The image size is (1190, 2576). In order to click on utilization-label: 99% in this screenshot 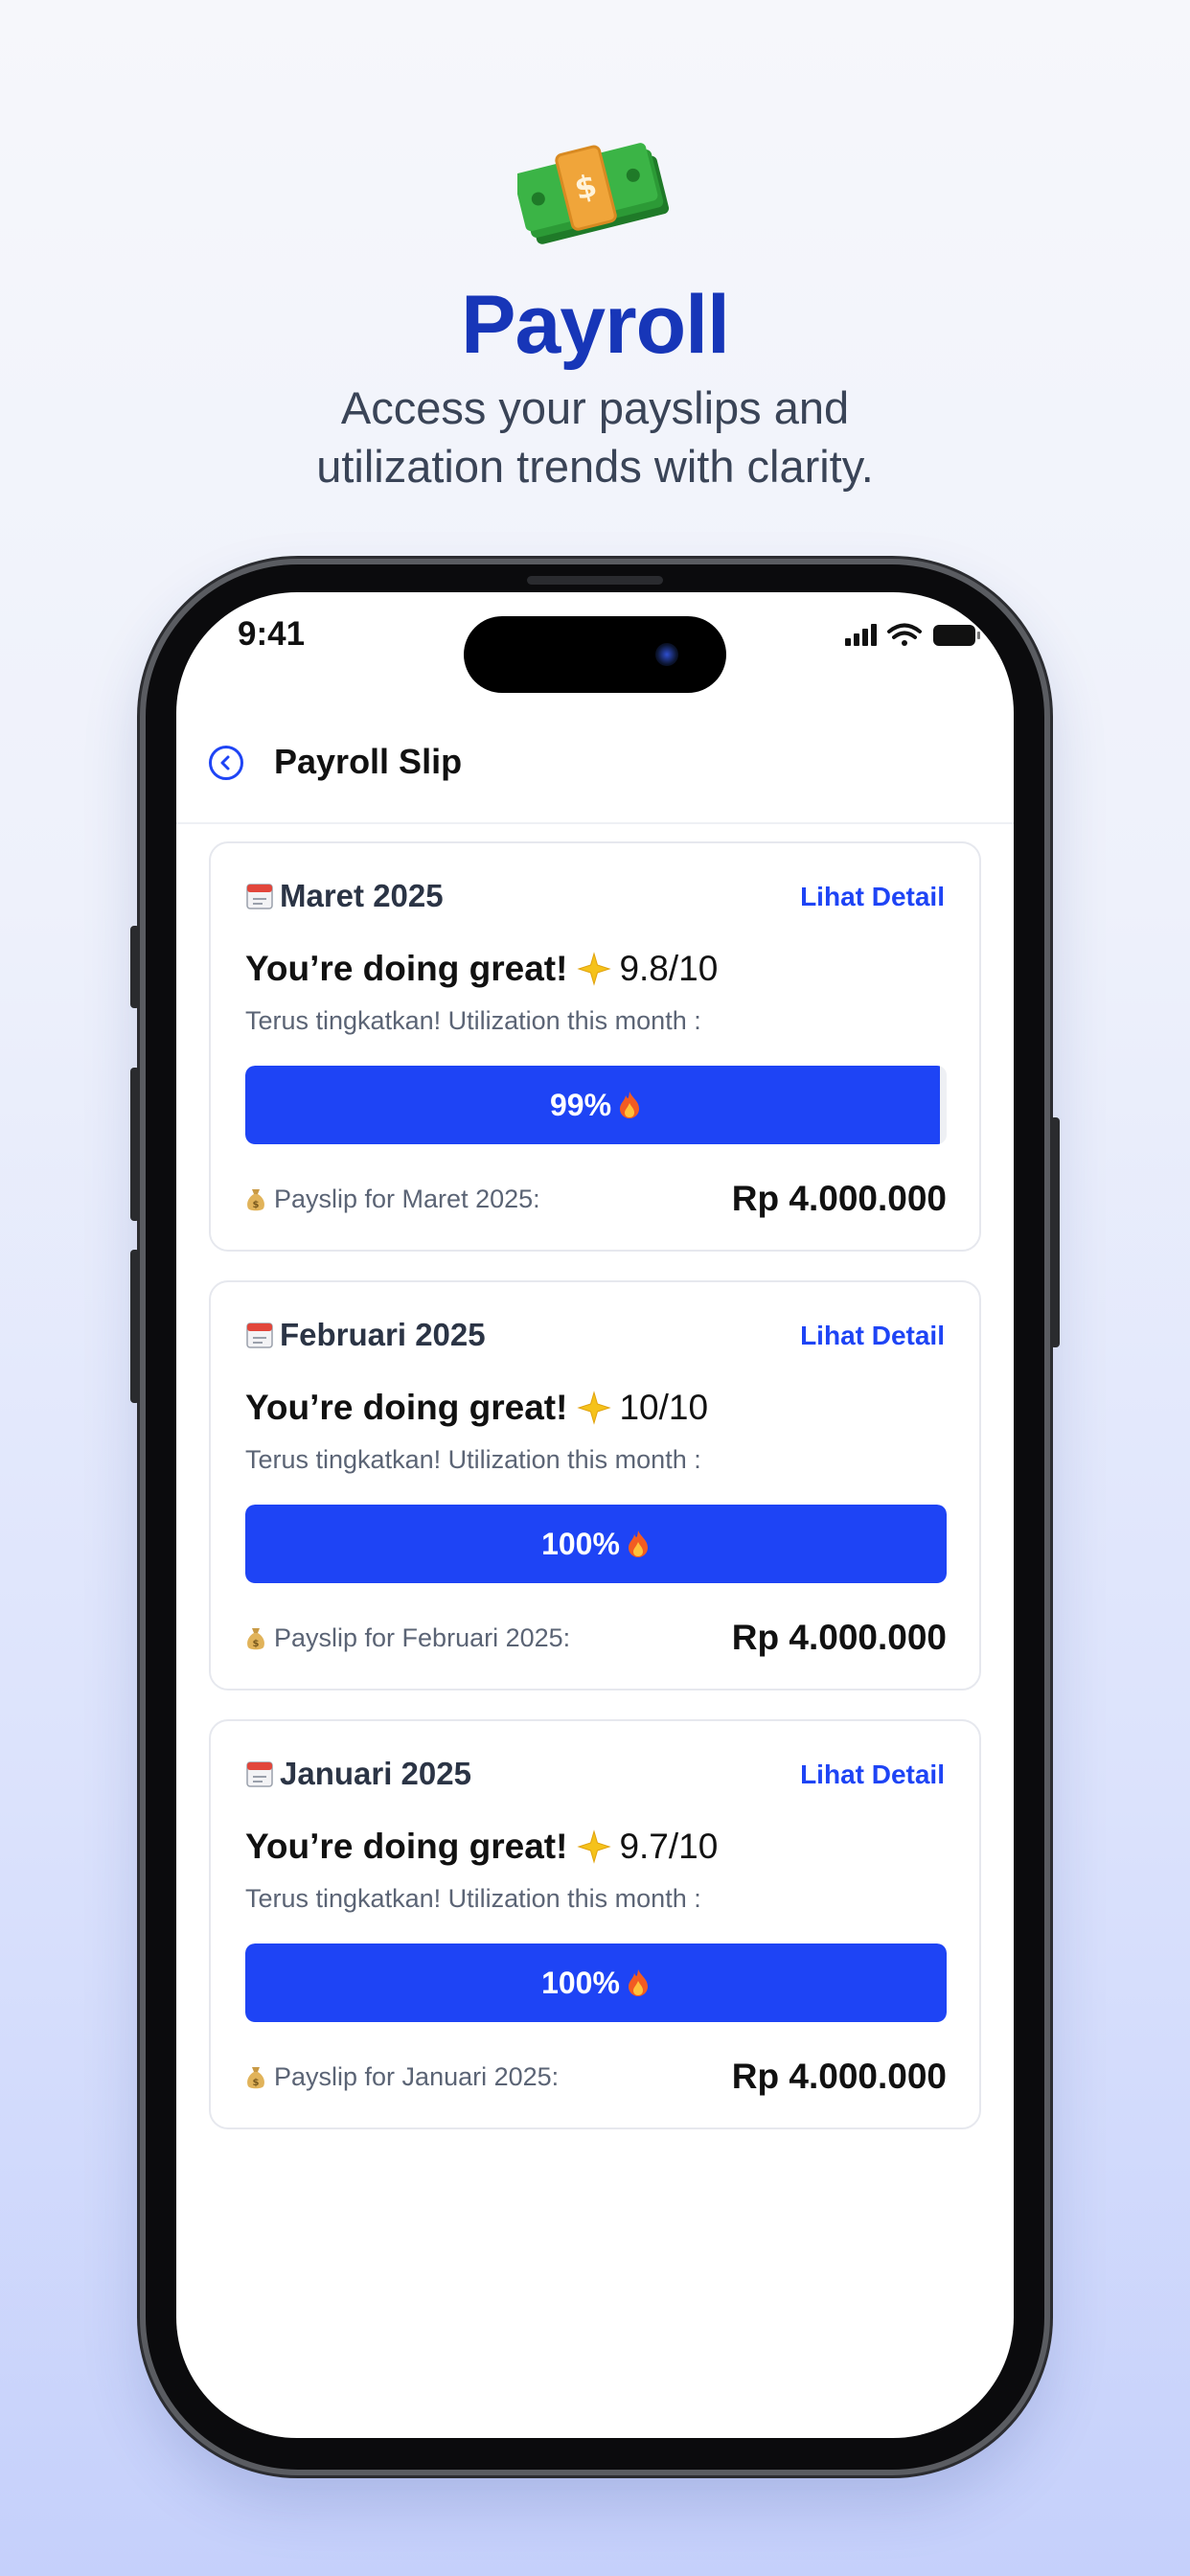, I will do `click(596, 1105)`.